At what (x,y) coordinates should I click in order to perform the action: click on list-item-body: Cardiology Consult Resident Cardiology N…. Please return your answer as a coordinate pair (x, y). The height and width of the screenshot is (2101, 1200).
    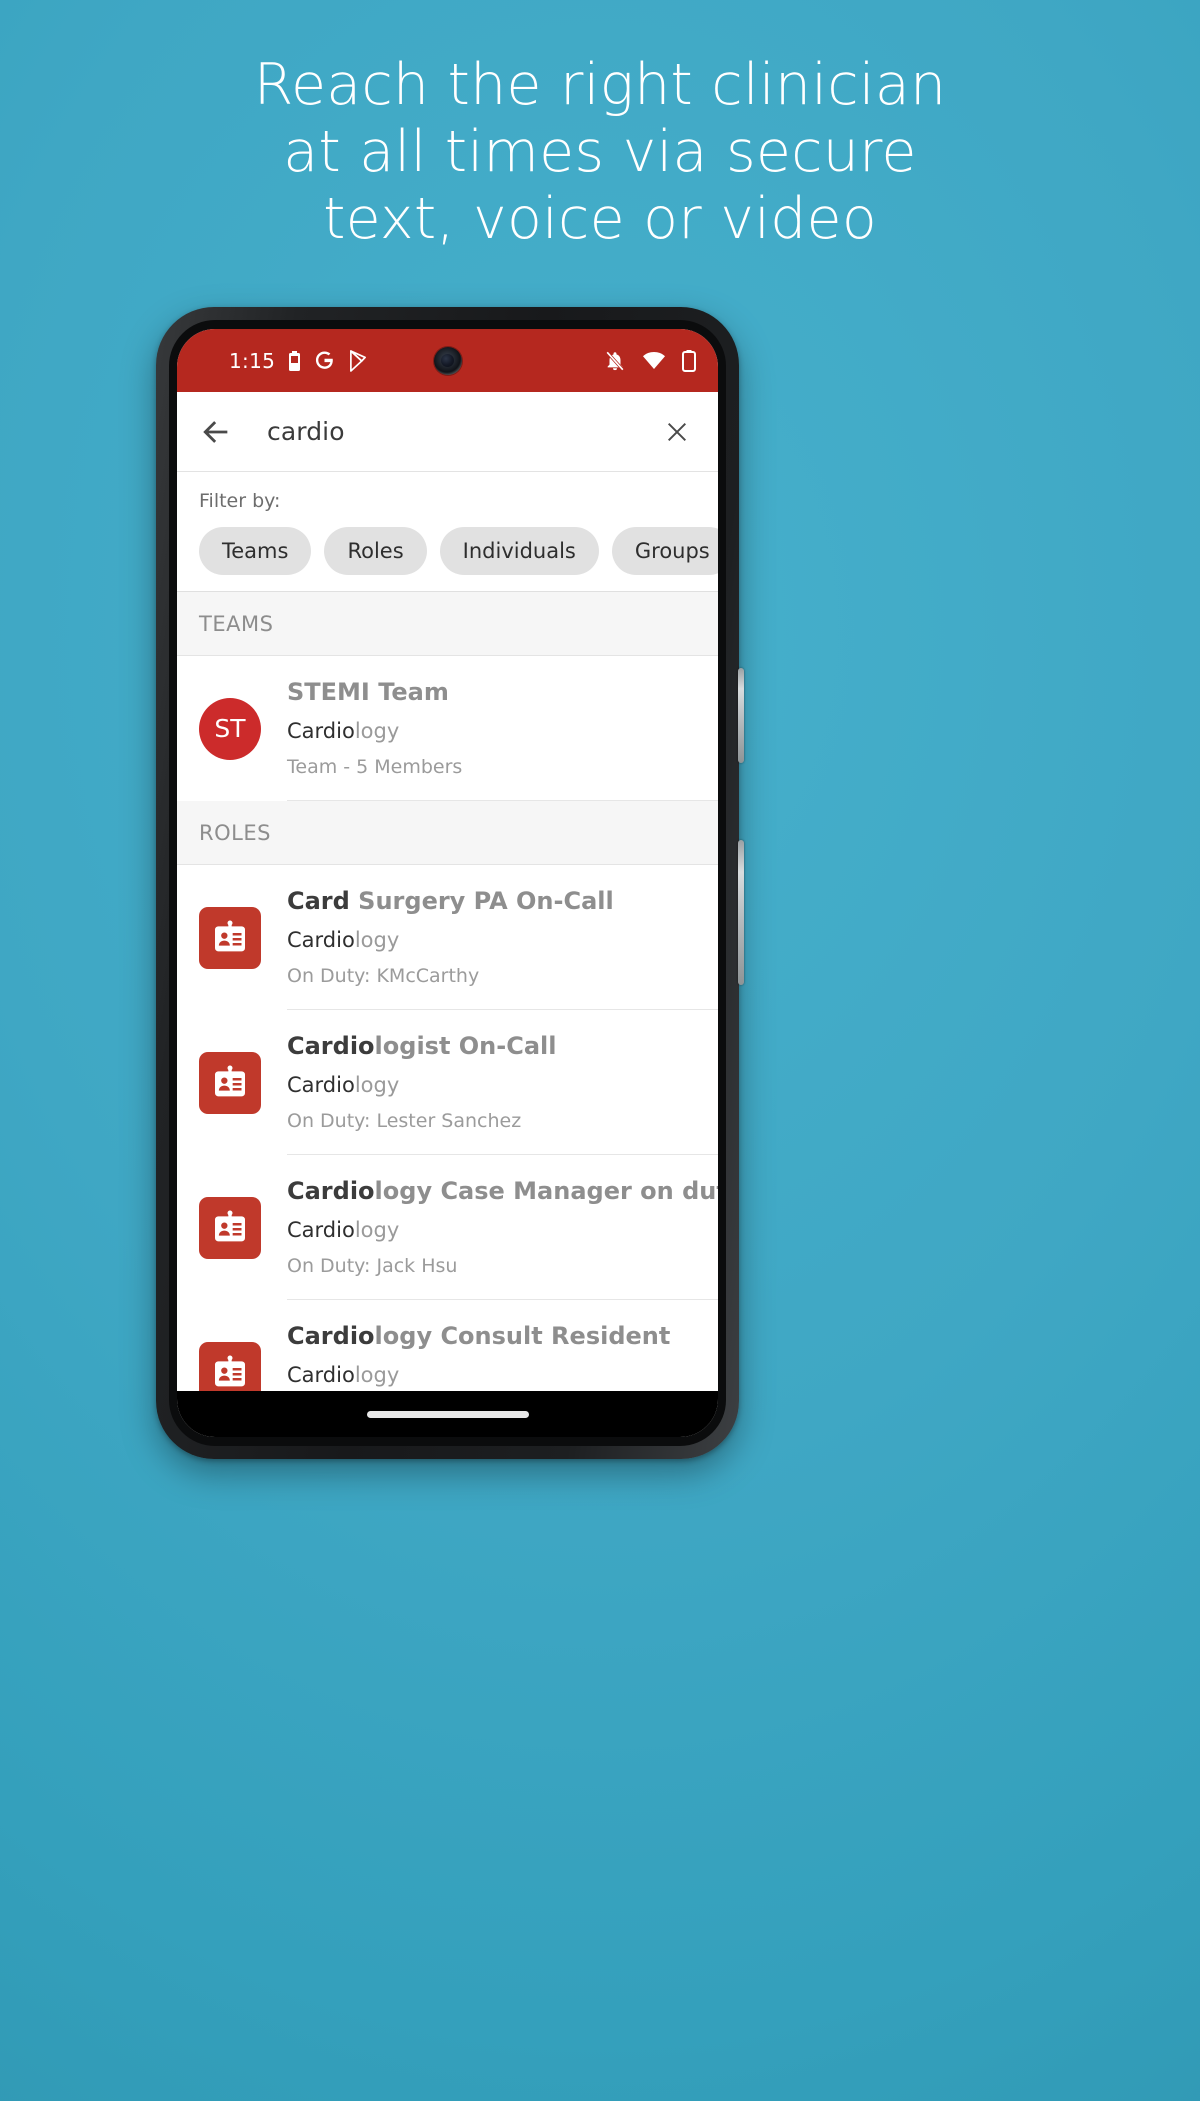
    Looking at the image, I should click on (502, 1345).